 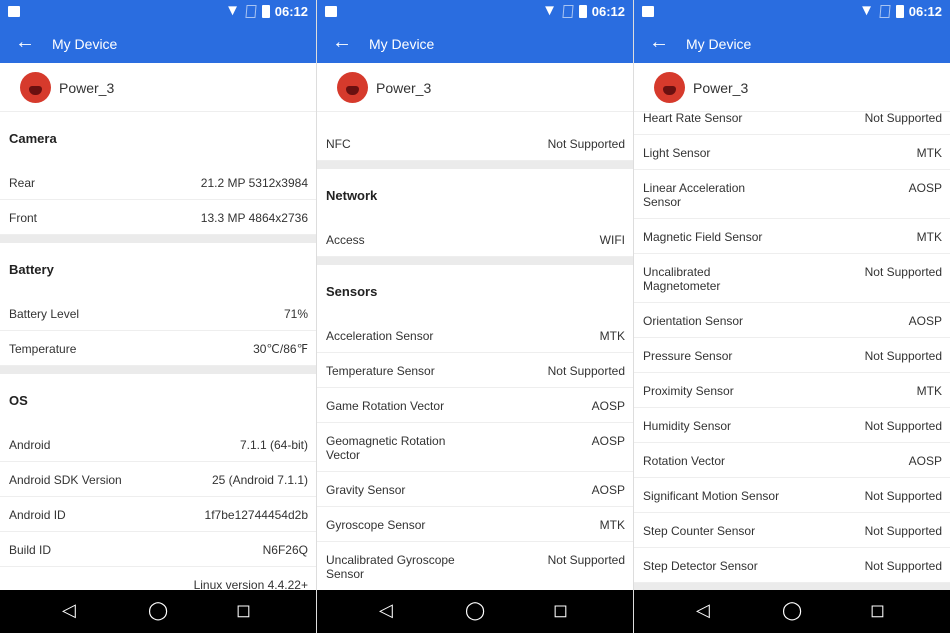 I want to click on list-item: Acceleration Sensor MTK, so click(x=475, y=335).